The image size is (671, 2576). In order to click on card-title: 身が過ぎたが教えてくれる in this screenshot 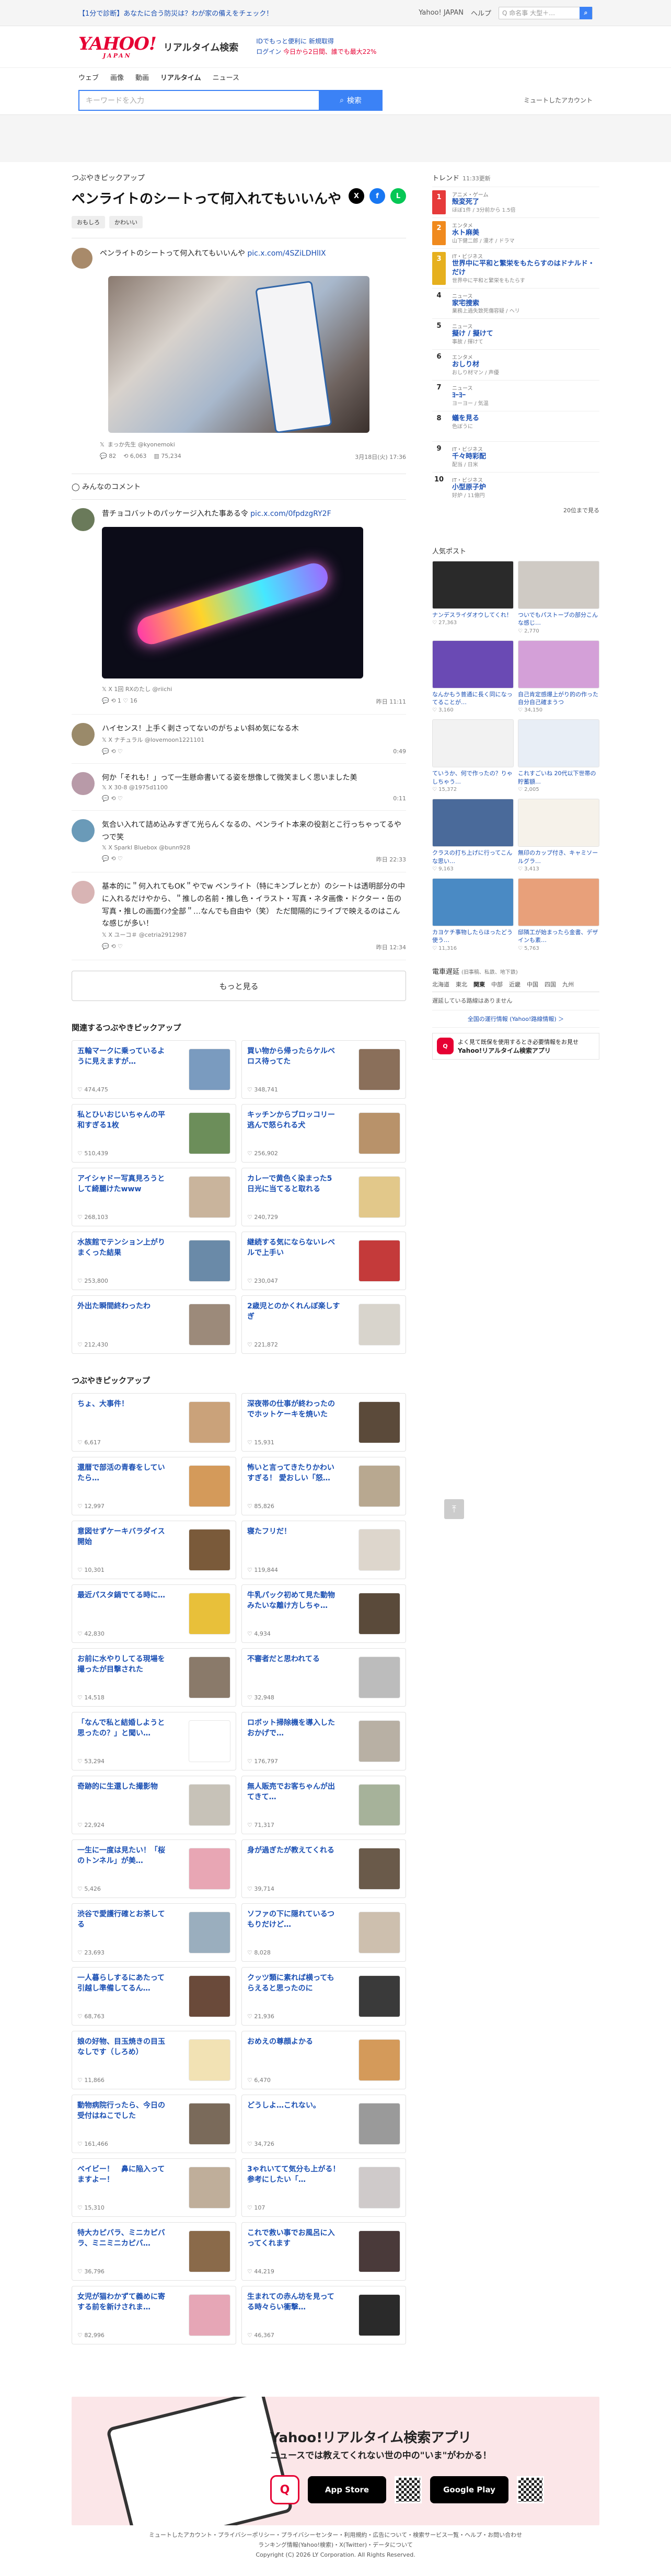, I will do `click(294, 1850)`.